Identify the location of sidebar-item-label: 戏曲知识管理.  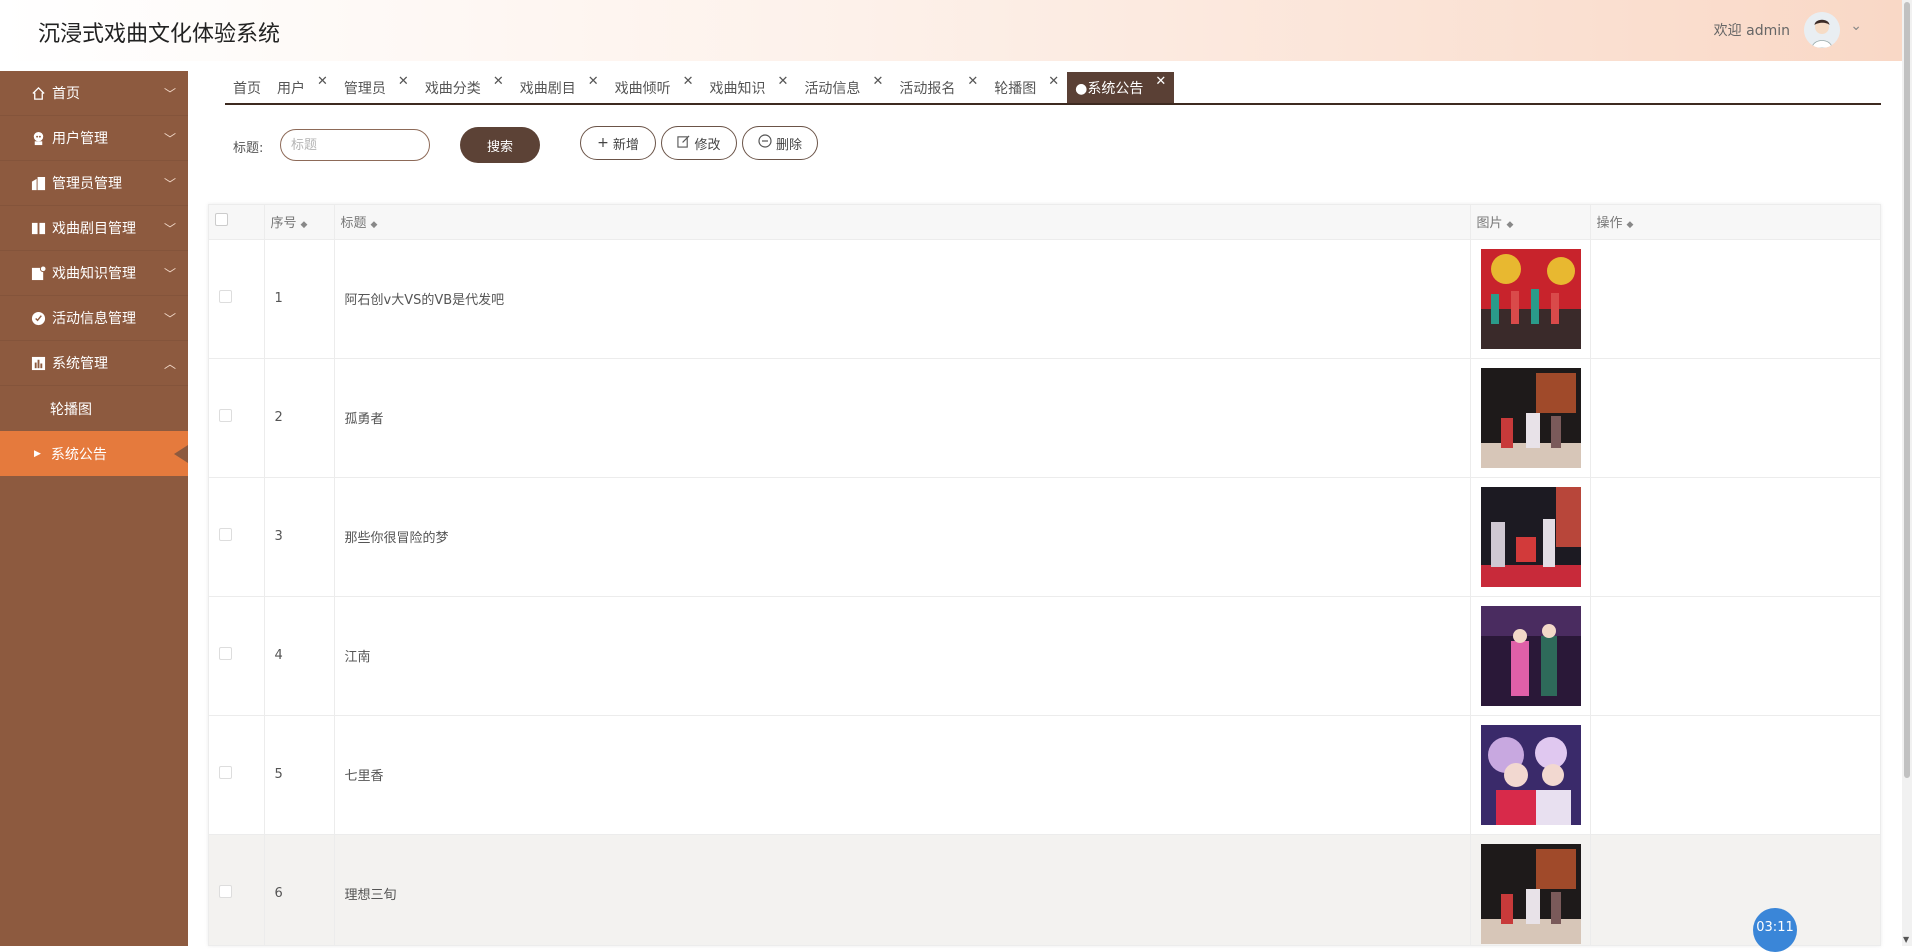
(94, 274).